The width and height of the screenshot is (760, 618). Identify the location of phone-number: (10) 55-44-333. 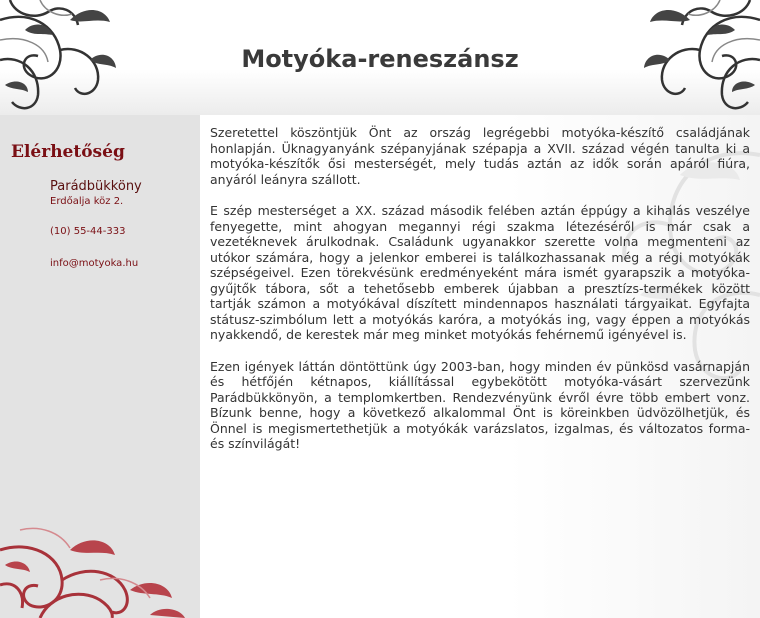
(88, 231).